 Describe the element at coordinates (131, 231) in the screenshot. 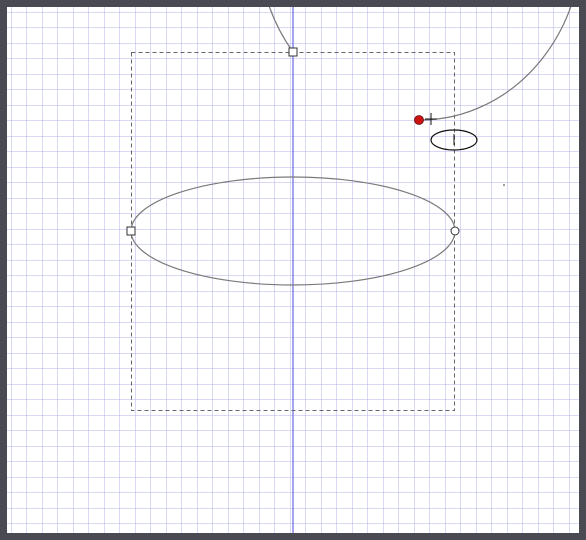

I see `left-handle` at that location.